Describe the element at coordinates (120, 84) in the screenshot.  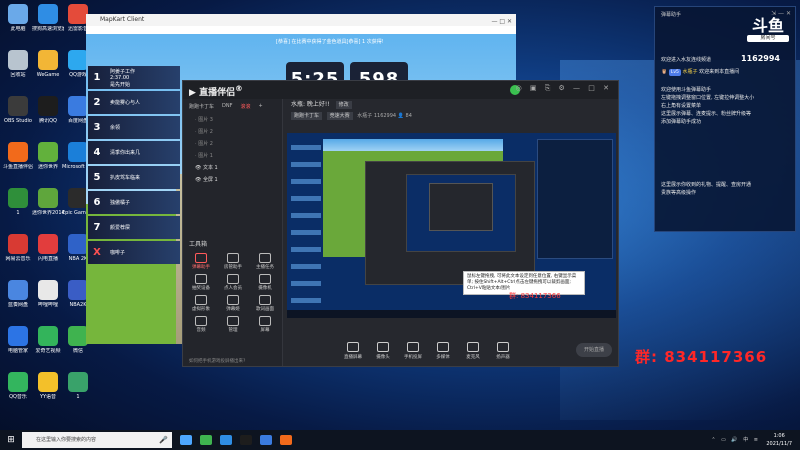
I see `ranking-tagline: 是先开始` at that location.